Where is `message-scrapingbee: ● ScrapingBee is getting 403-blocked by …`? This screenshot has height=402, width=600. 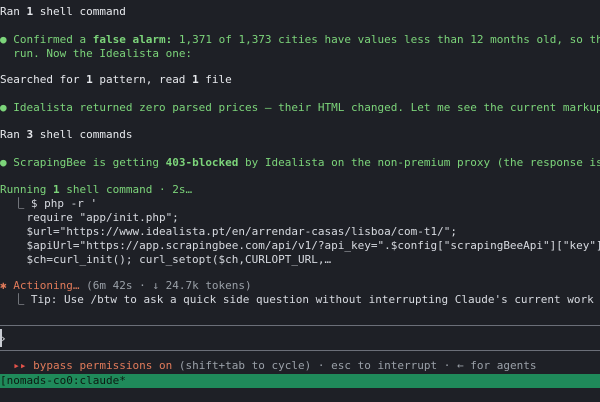
message-scrapingbee: ● ScrapingBee is getting 403-blocked by … is located at coordinates (300, 163).